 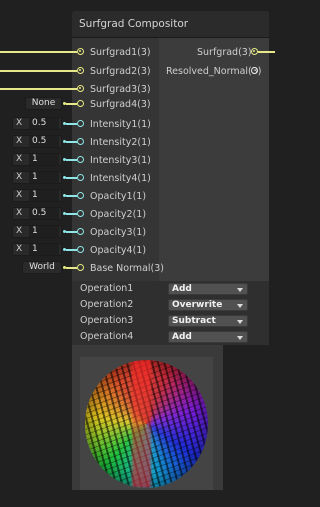 What do you see at coordinates (44, 195) in the screenshot?
I see `opacity1-value: 1` at bounding box center [44, 195].